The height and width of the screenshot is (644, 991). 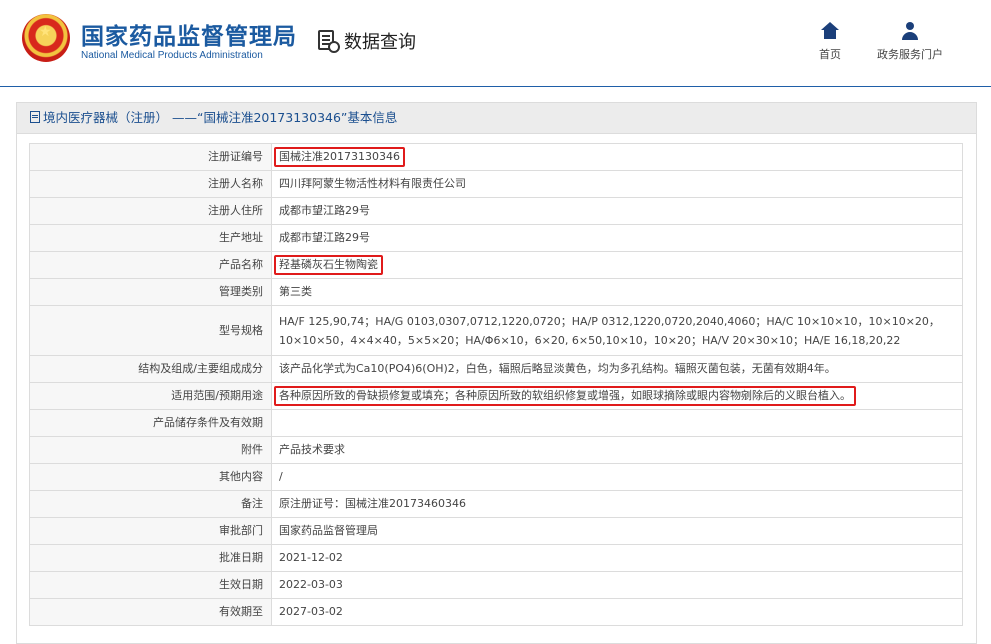 I want to click on row-label: 产品储存条件及有效期, so click(x=150, y=423).